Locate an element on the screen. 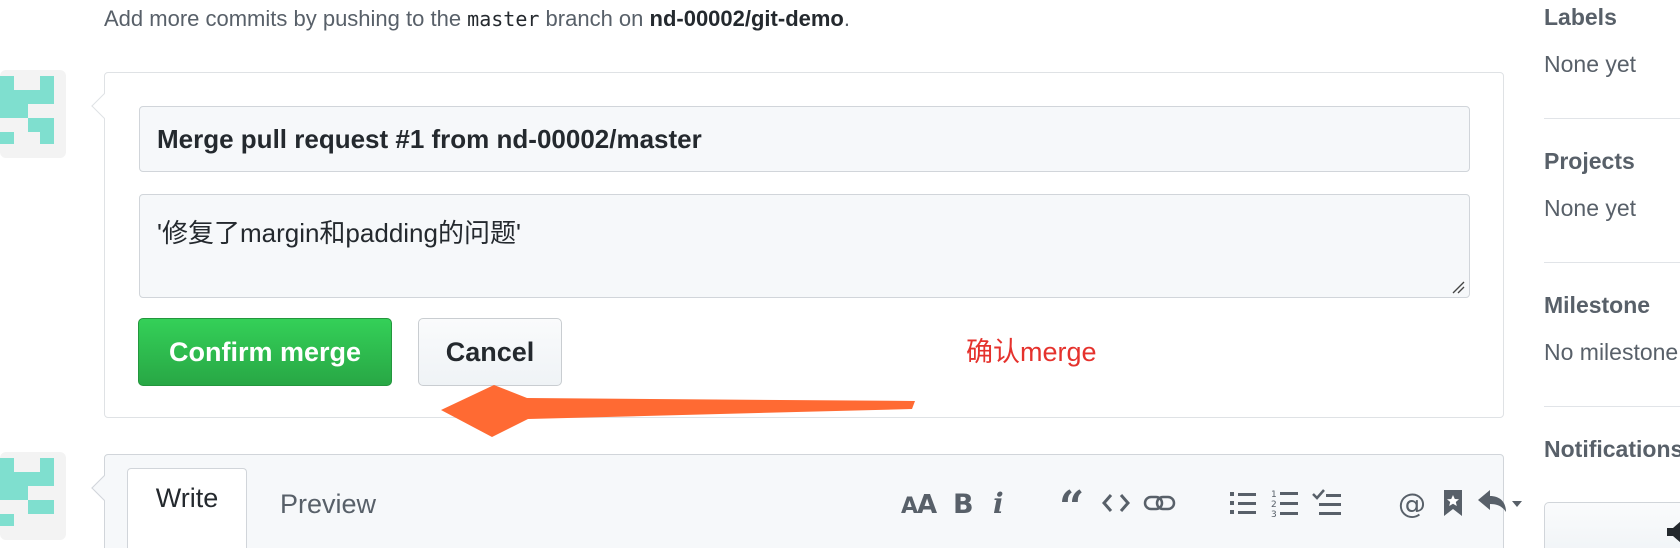 This screenshot has width=1680, height=548. sidebar-labels: Labels None yet is located at coordinates (1612, 41).